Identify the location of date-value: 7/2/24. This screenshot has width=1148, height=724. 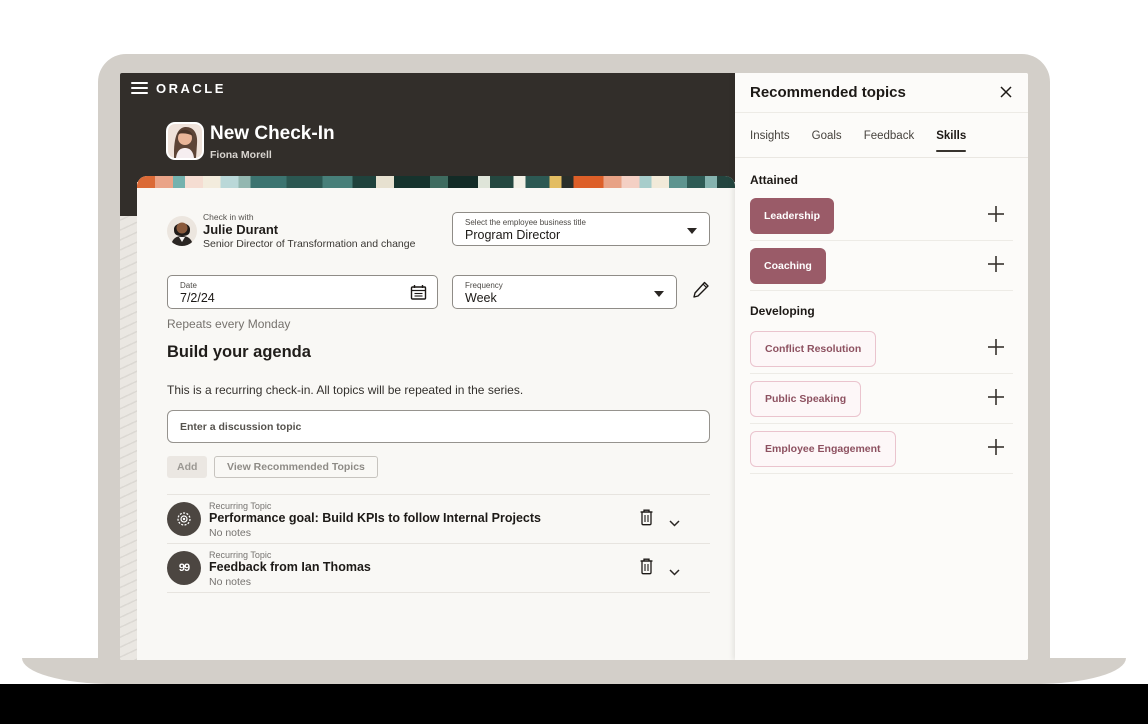
(197, 298).